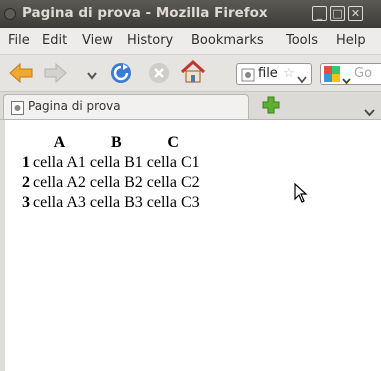 Image resolution: width=381 pixels, height=371 pixels. What do you see at coordinates (319, 13) in the screenshot?
I see `minimize-button: _` at bounding box center [319, 13].